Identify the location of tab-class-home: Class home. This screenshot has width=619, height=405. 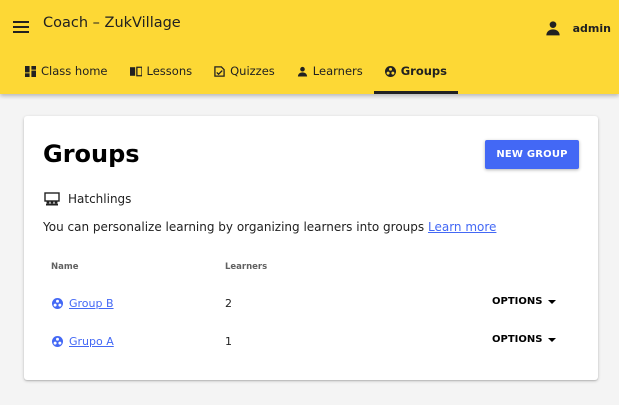
(66, 71).